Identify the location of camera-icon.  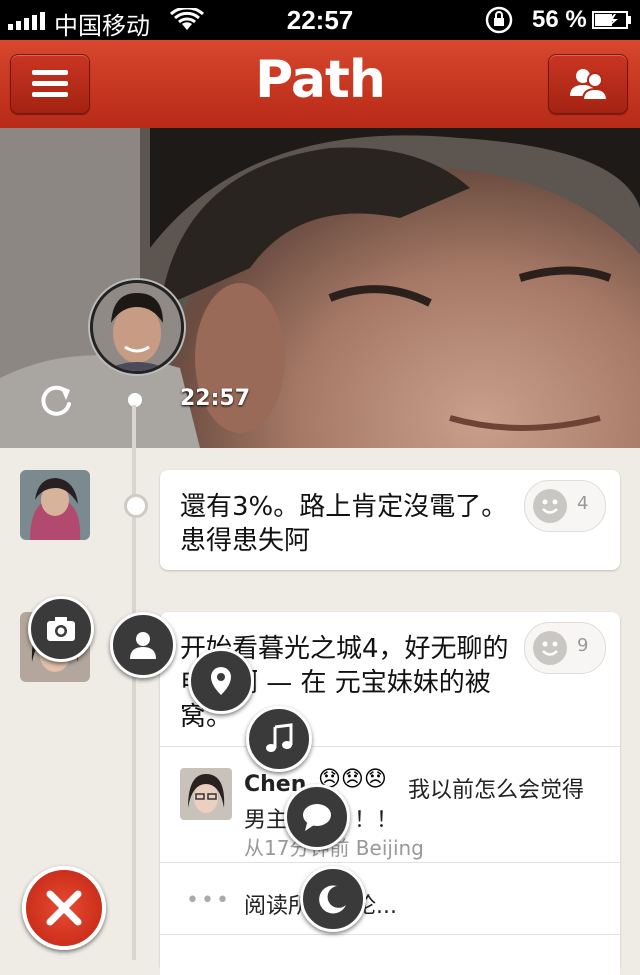
(61, 629).